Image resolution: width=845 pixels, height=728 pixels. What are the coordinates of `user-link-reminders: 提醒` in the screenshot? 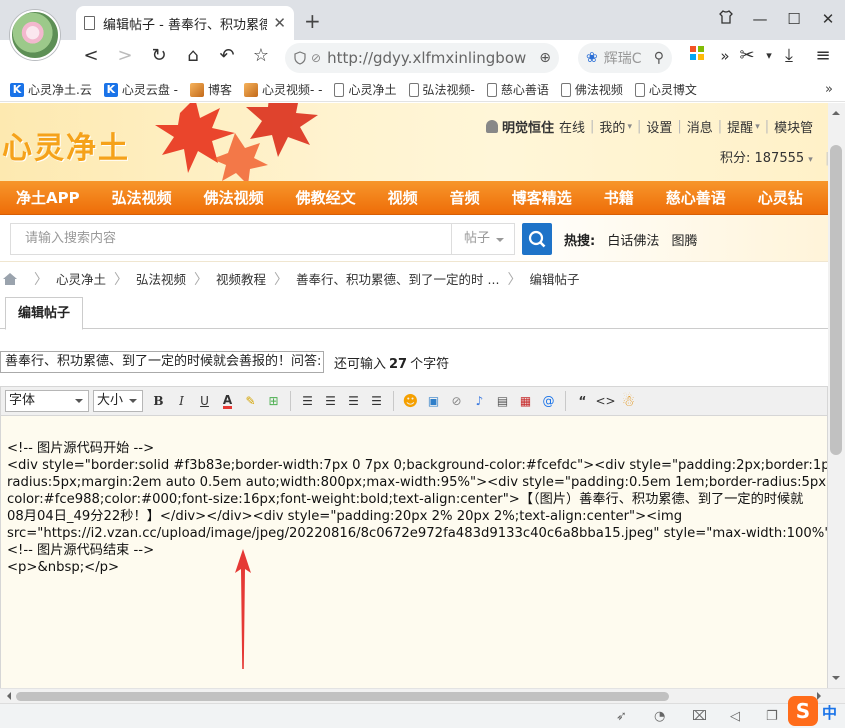 It's located at (740, 126).